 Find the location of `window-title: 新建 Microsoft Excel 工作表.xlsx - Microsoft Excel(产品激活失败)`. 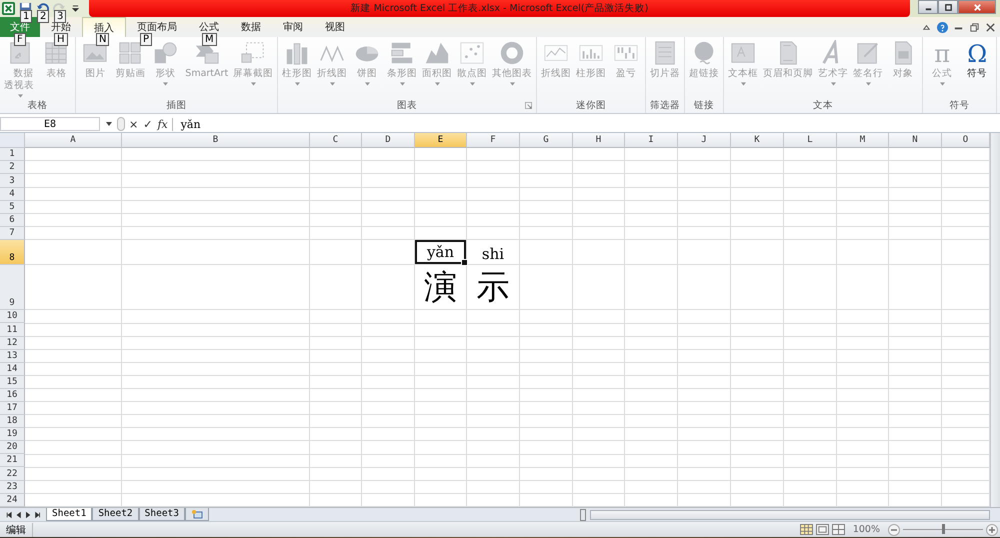

window-title: 新建 Microsoft Excel 工作表.xlsx - Microsoft Excel(产品激活失败) is located at coordinates (499, 8).